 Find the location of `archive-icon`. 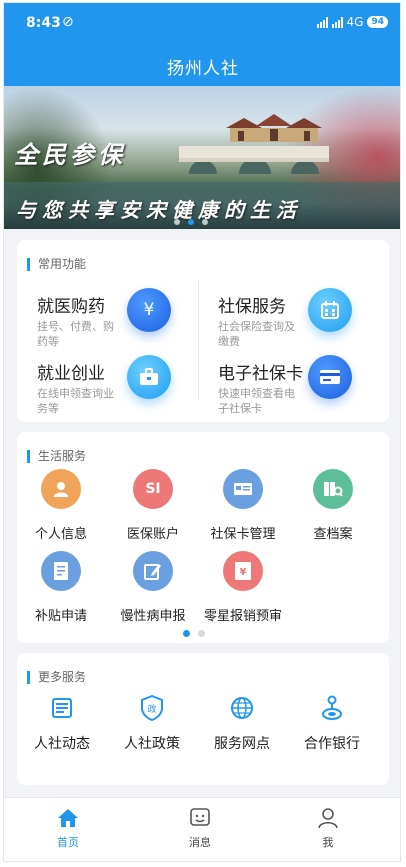

archive-icon is located at coordinates (333, 489).